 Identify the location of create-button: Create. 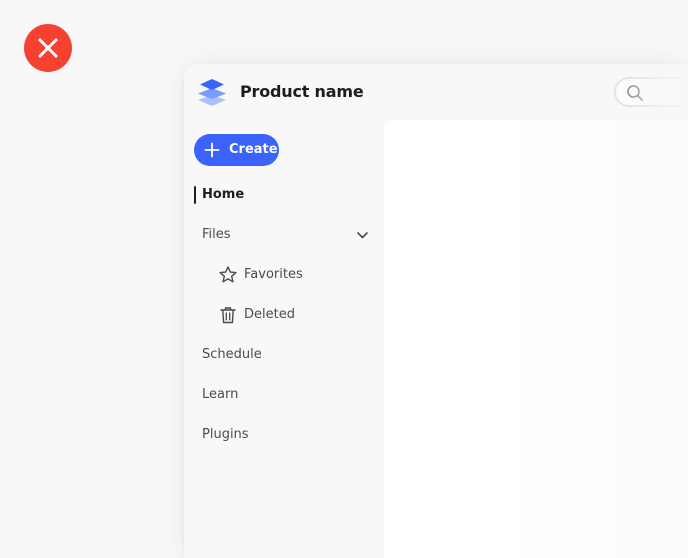
(236, 150).